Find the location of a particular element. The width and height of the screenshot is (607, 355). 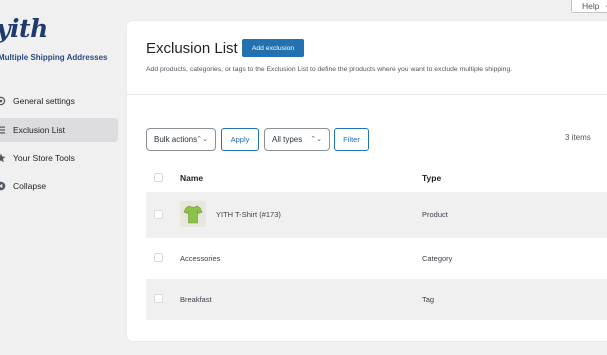

page-title: Exclusion List is located at coordinates (192, 48).